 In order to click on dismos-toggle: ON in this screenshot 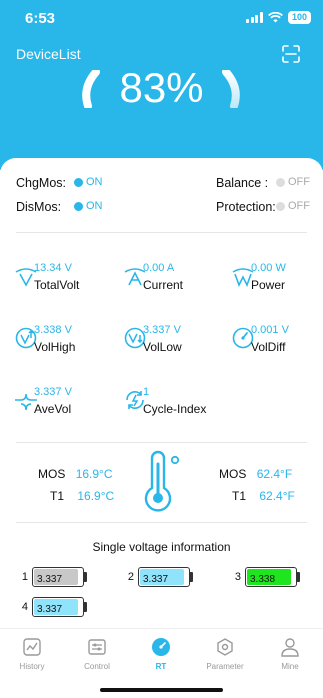, I will do `click(88, 206)`.